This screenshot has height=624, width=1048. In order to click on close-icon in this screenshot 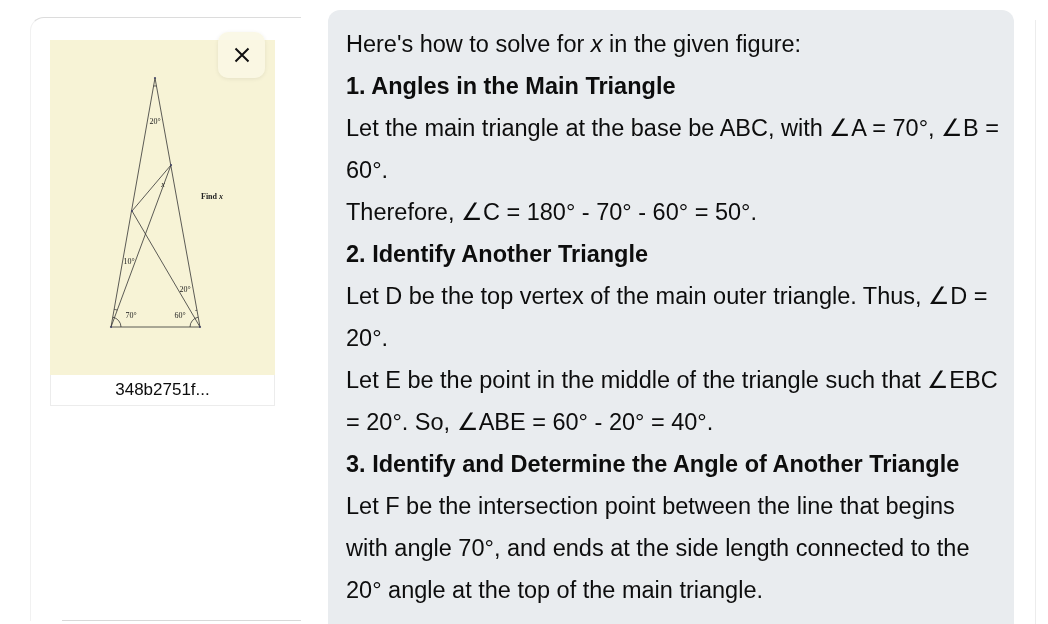, I will do `click(241, 55)`.